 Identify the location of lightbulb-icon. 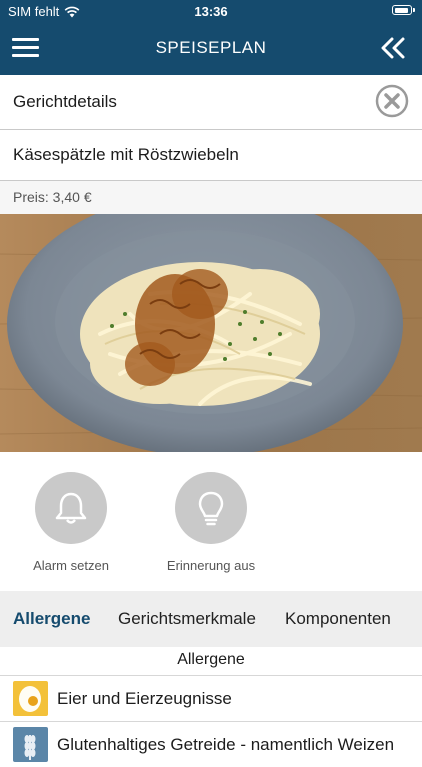
(211, 508).